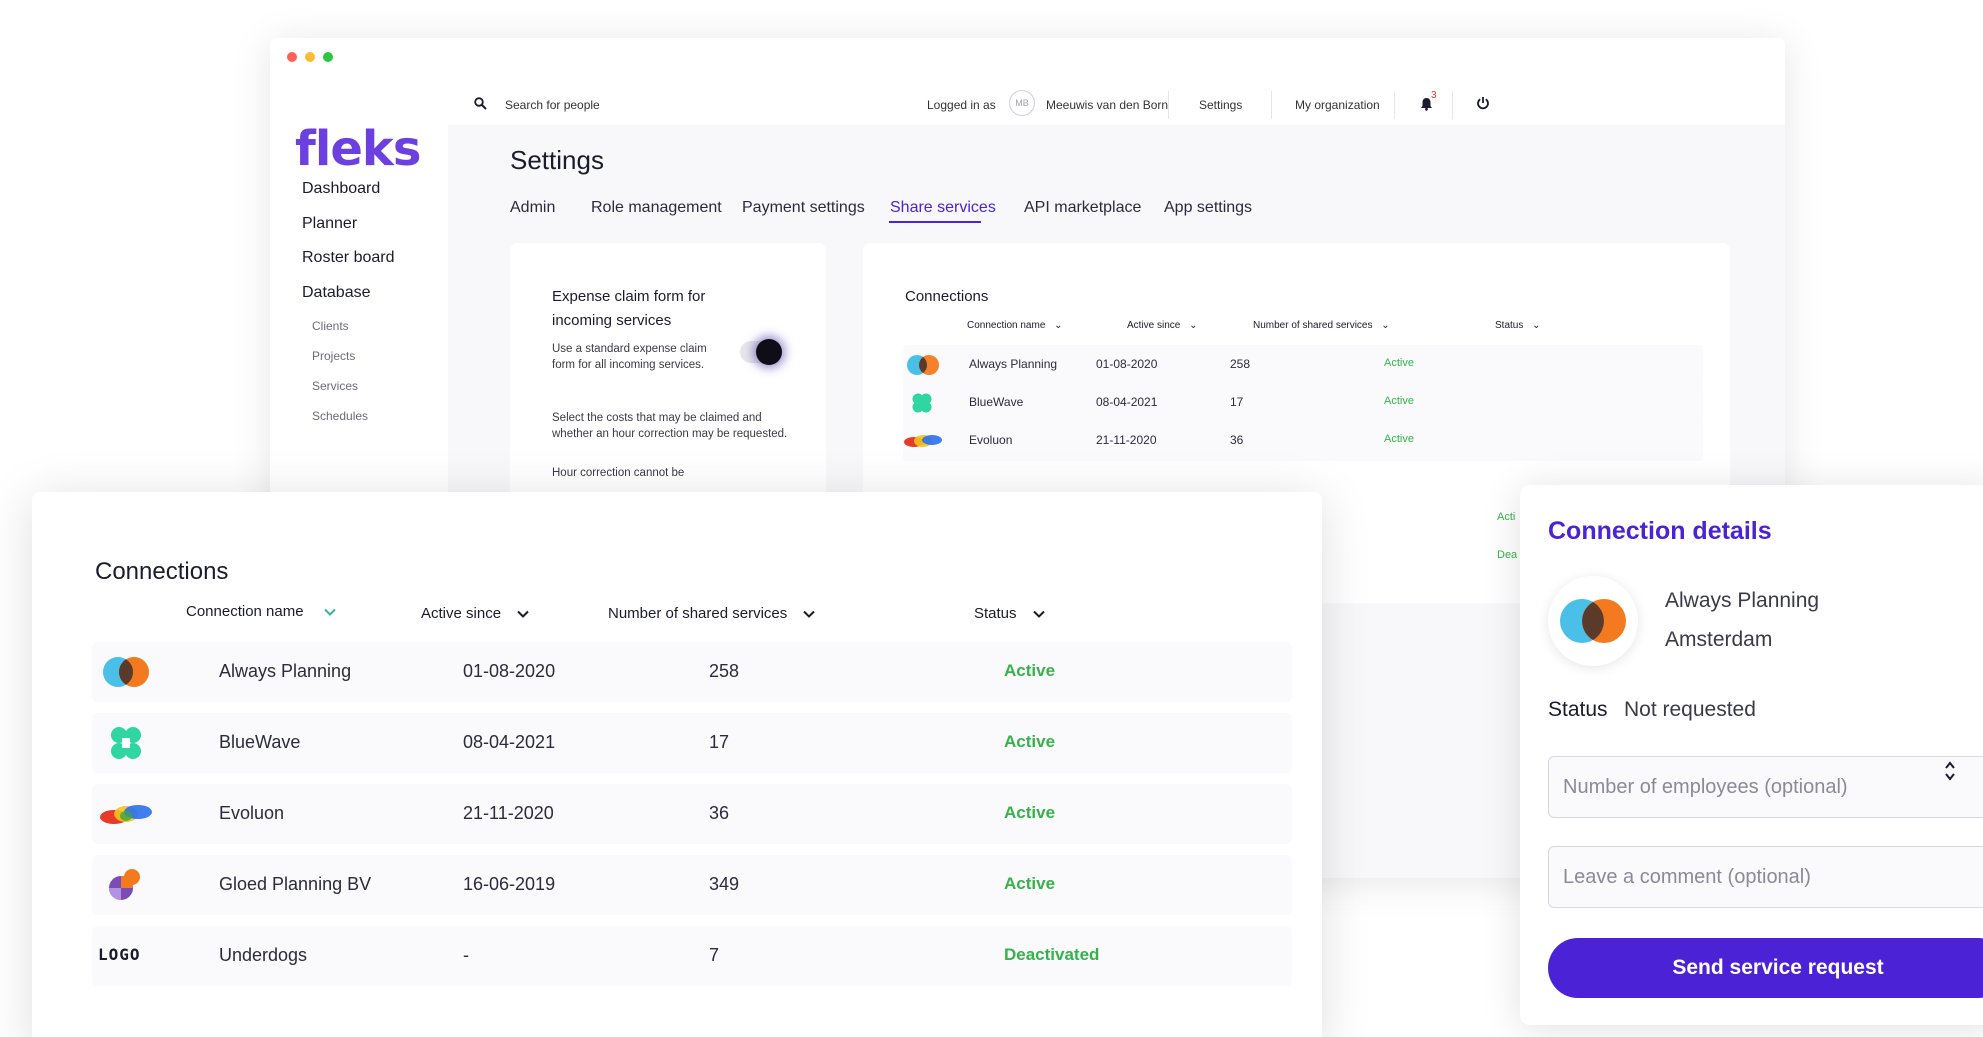 This screenshot has width=1983, height=1037. I want to click on shared-services-count: 17, so click(719, 742).